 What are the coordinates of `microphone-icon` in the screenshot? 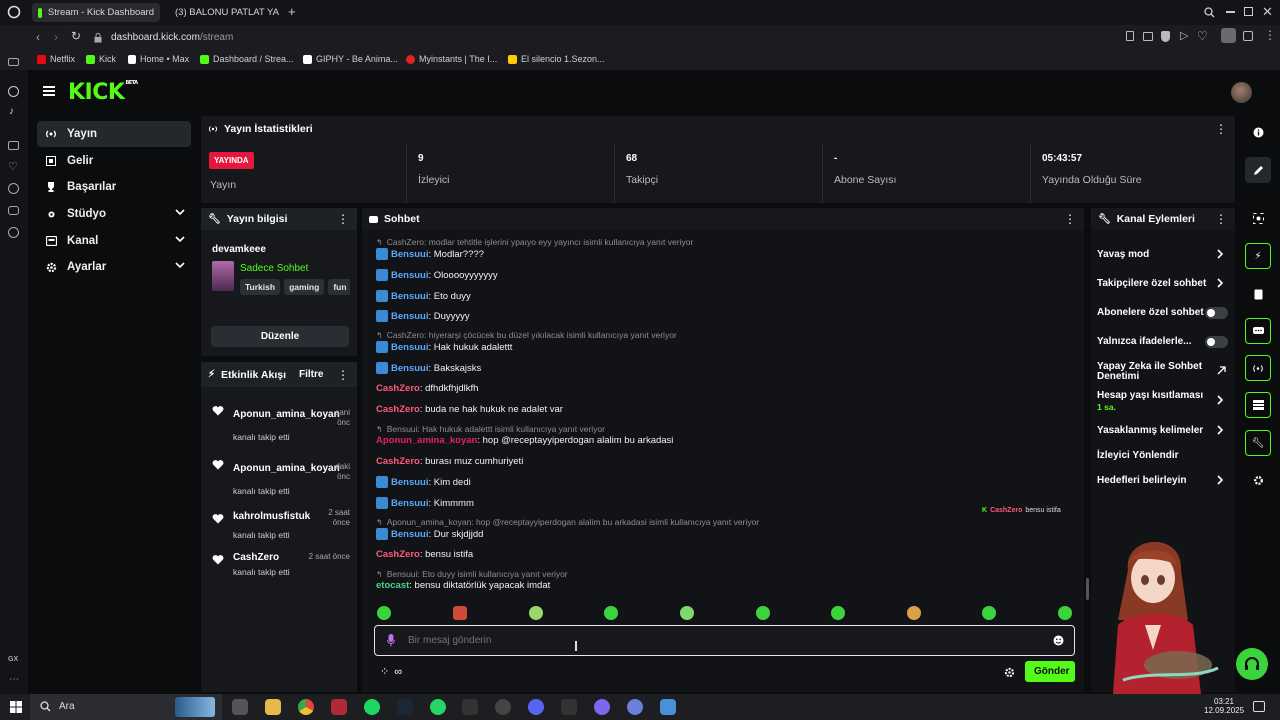 It's located at (391, 640).